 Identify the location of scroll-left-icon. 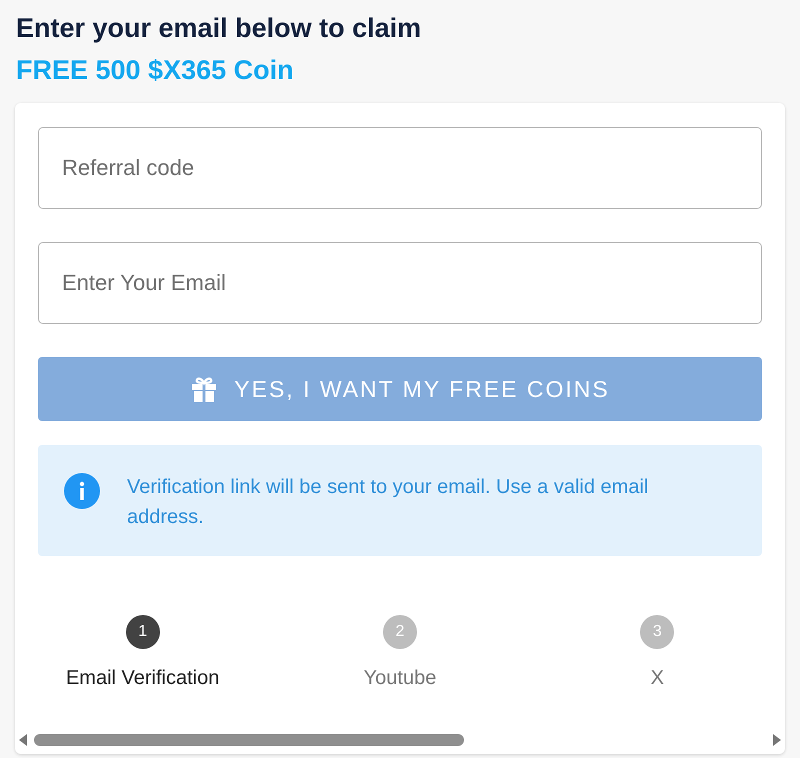
(23, 740).